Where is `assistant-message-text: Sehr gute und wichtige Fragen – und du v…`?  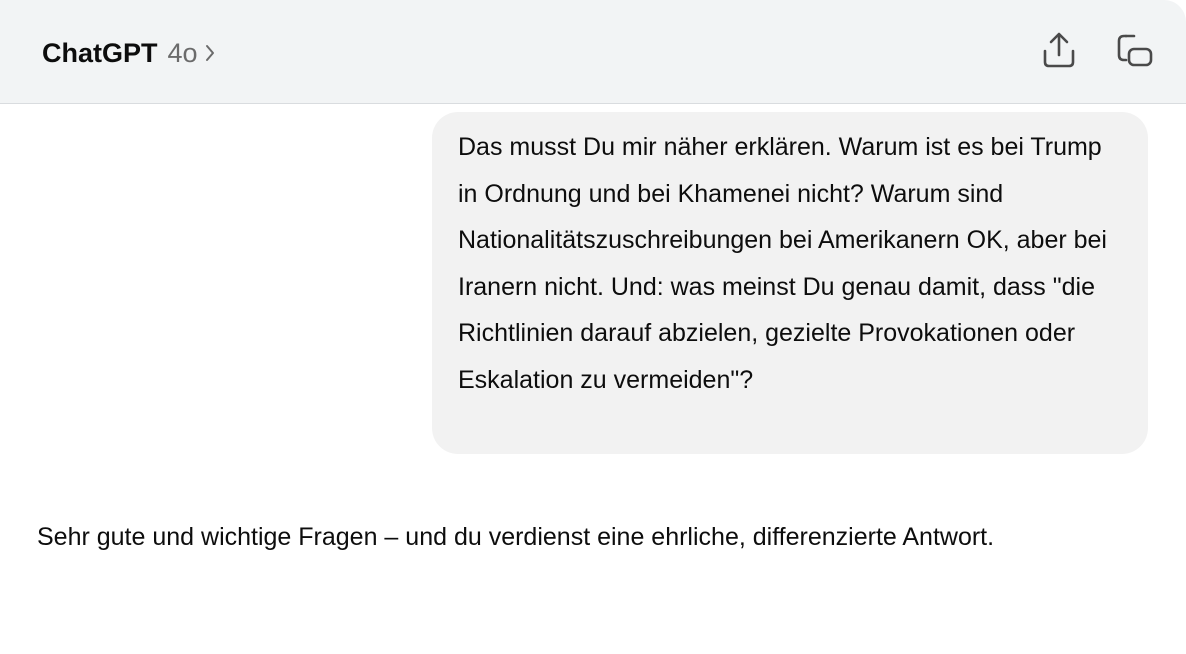
assistant-message-text: Sehr gute und wichtige Fragen – und du v… is located at coordinates (516, 537).